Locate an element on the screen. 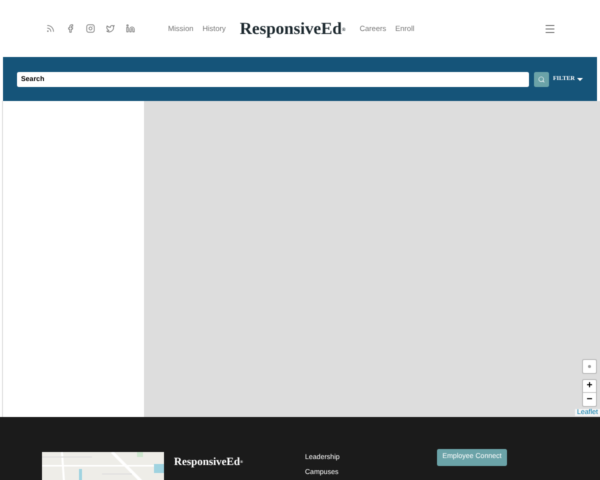 This screenshot has width=600, height=480. linkedin-icon is located at coordinates (130, 28).